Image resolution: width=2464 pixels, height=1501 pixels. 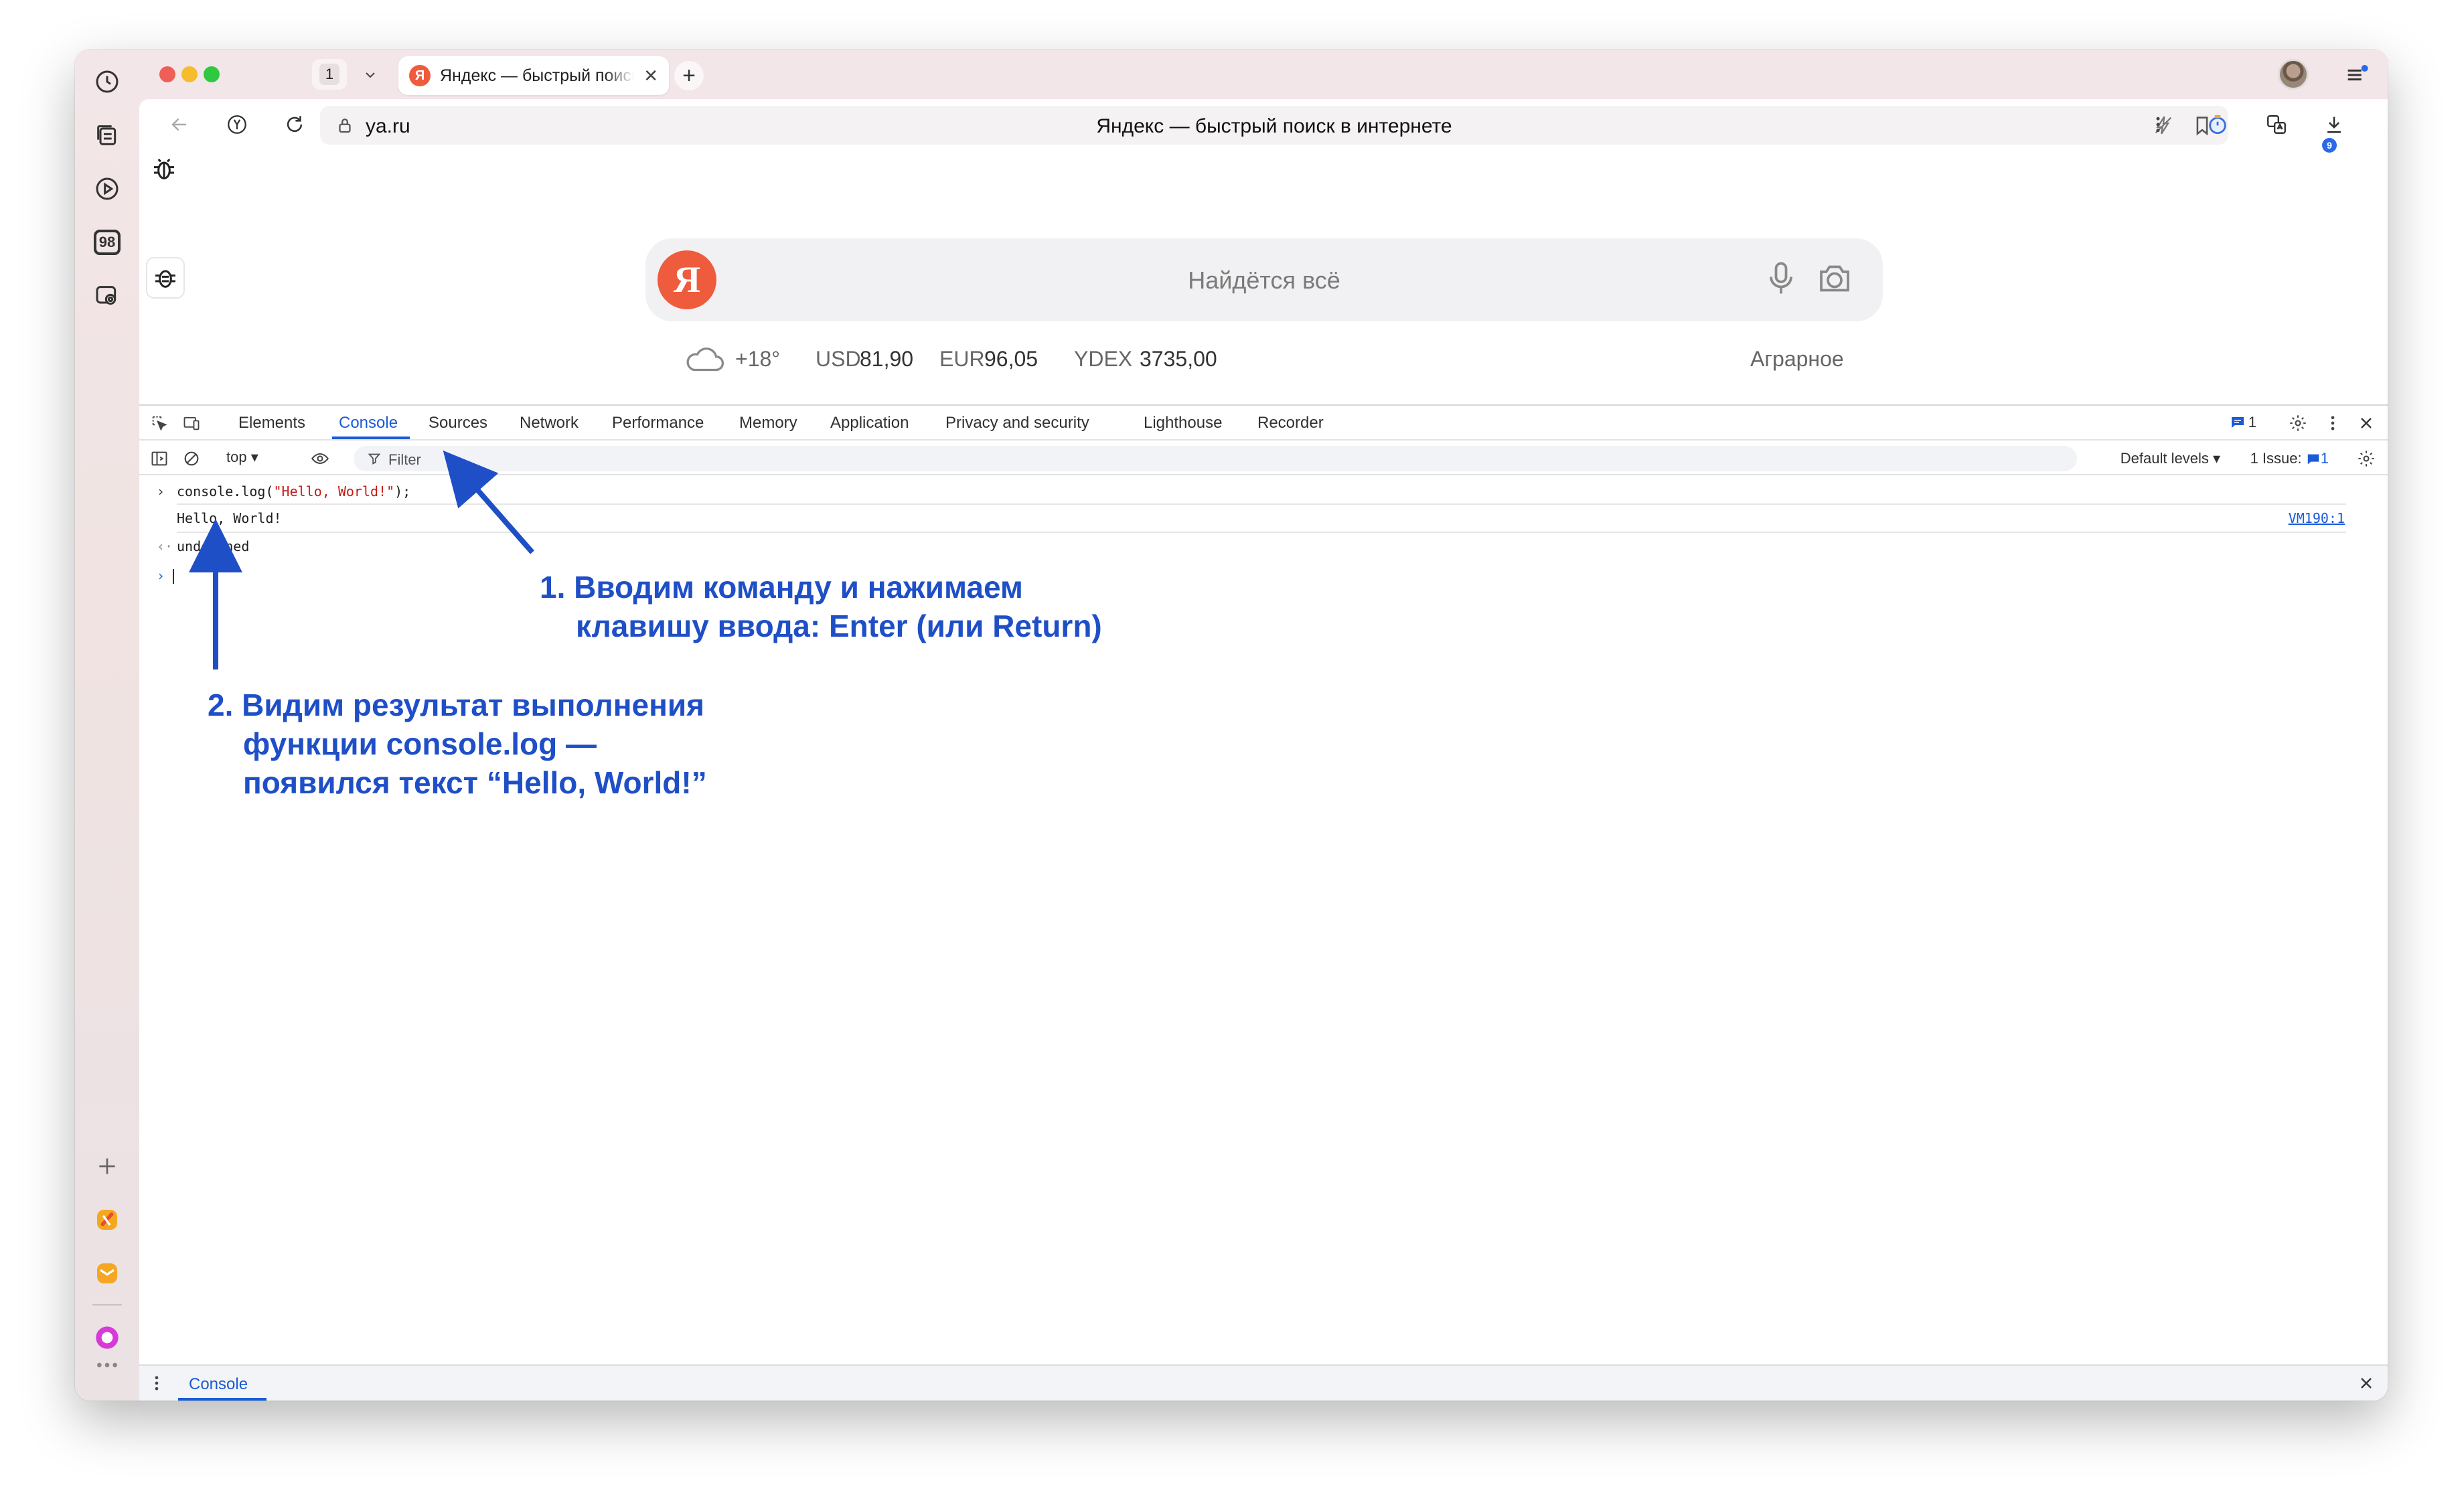 What do you see at coordinates (237, 124) in the screenshot?
I see `yandex-home-icon` at bounding box center [237, 124].